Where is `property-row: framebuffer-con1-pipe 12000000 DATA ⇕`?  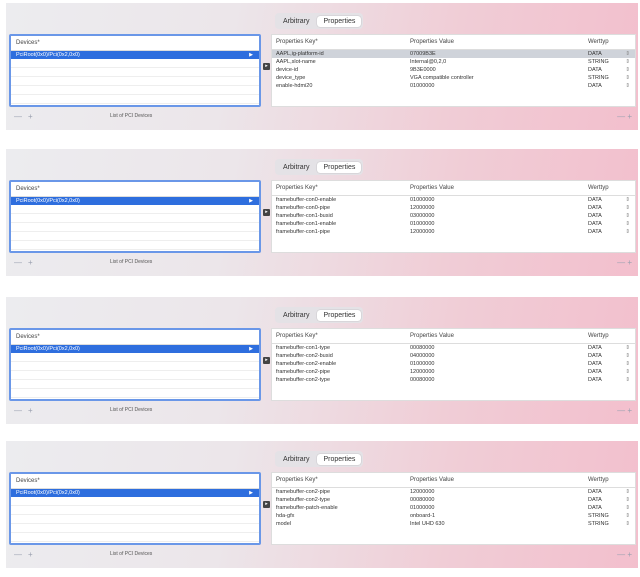 property-row: framebuffer-con1-pipe 12000000 DATA ⇕ is located at coordinates (453, 232).